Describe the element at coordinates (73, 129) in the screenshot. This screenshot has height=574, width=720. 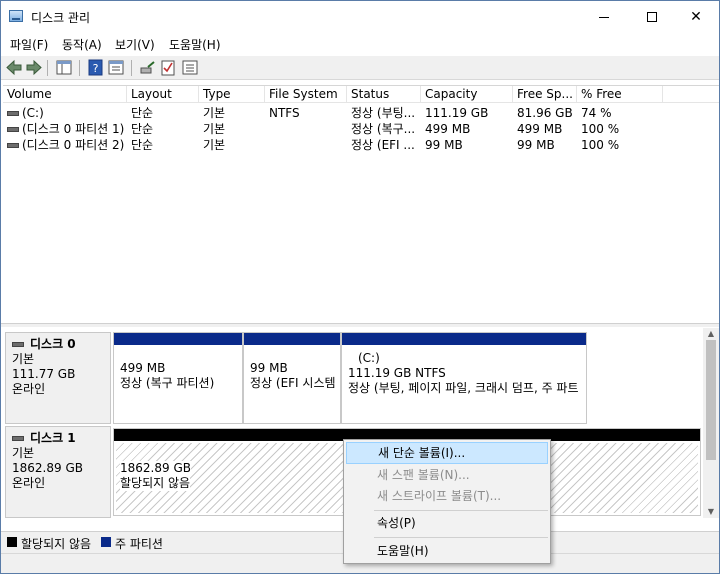
I see `cell-volume: (디스크 0 파티션 1)` at that location.